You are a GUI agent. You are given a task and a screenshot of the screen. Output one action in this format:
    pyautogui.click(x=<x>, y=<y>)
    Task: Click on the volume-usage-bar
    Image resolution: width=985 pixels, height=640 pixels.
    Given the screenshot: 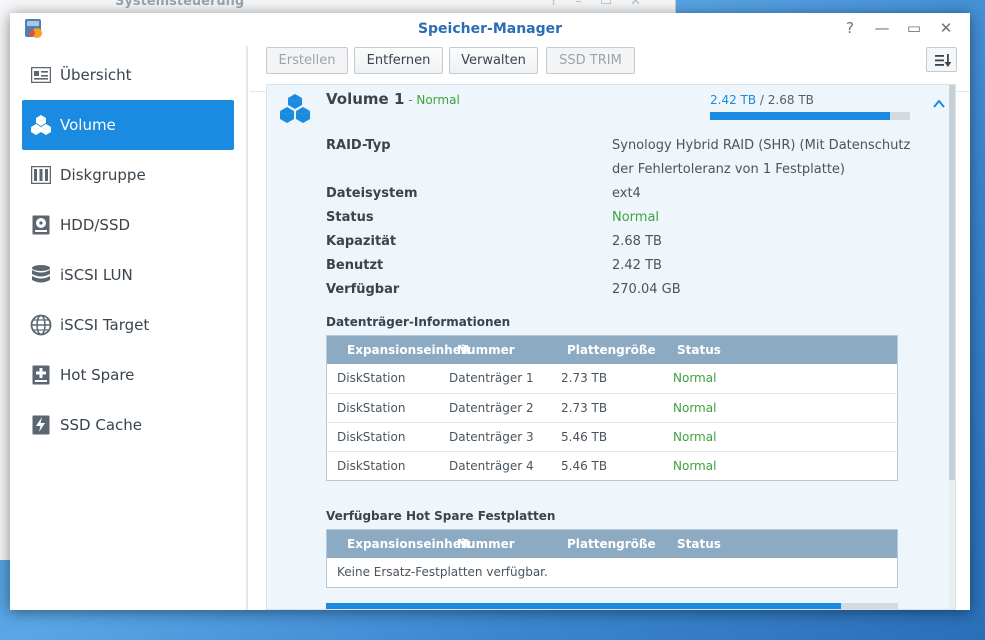 What is the action you would take?
    pyautogui.click(x=810, y=116)
    